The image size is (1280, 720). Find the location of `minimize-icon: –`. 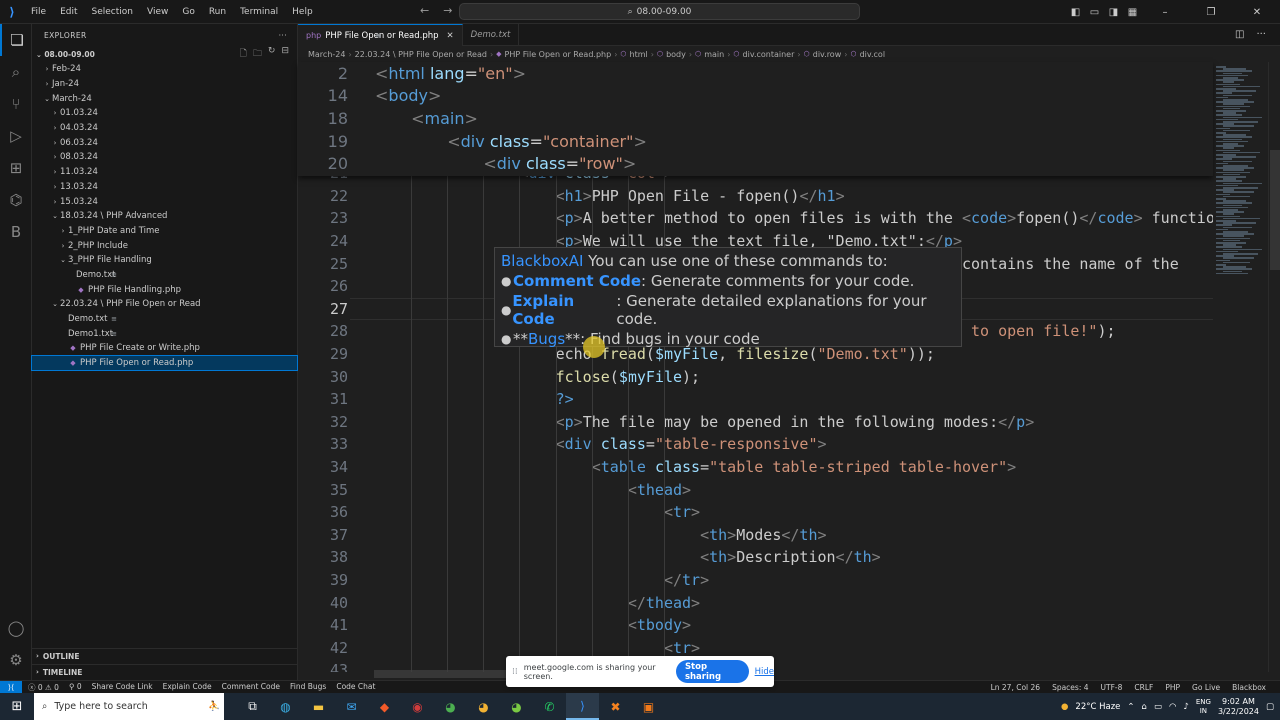

minimize-icon: – is located at coordinates (1165, 12).